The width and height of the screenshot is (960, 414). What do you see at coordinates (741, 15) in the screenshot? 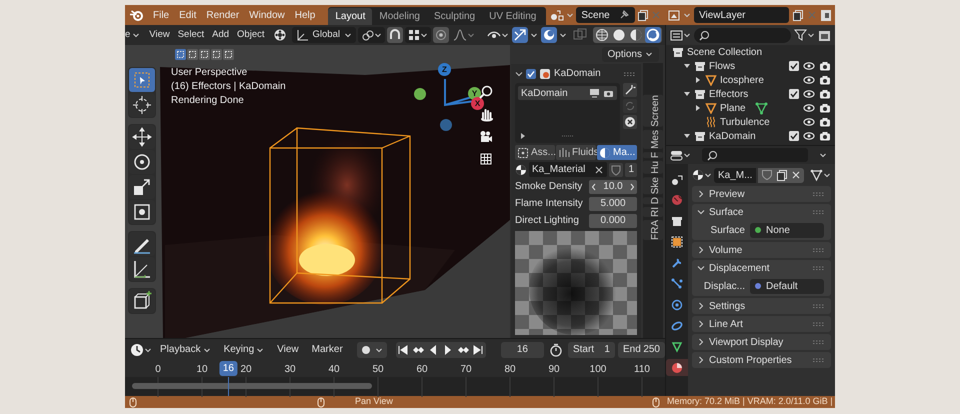
I see `view-layer-field: ViewLayer` at bounding box center [741, 15].